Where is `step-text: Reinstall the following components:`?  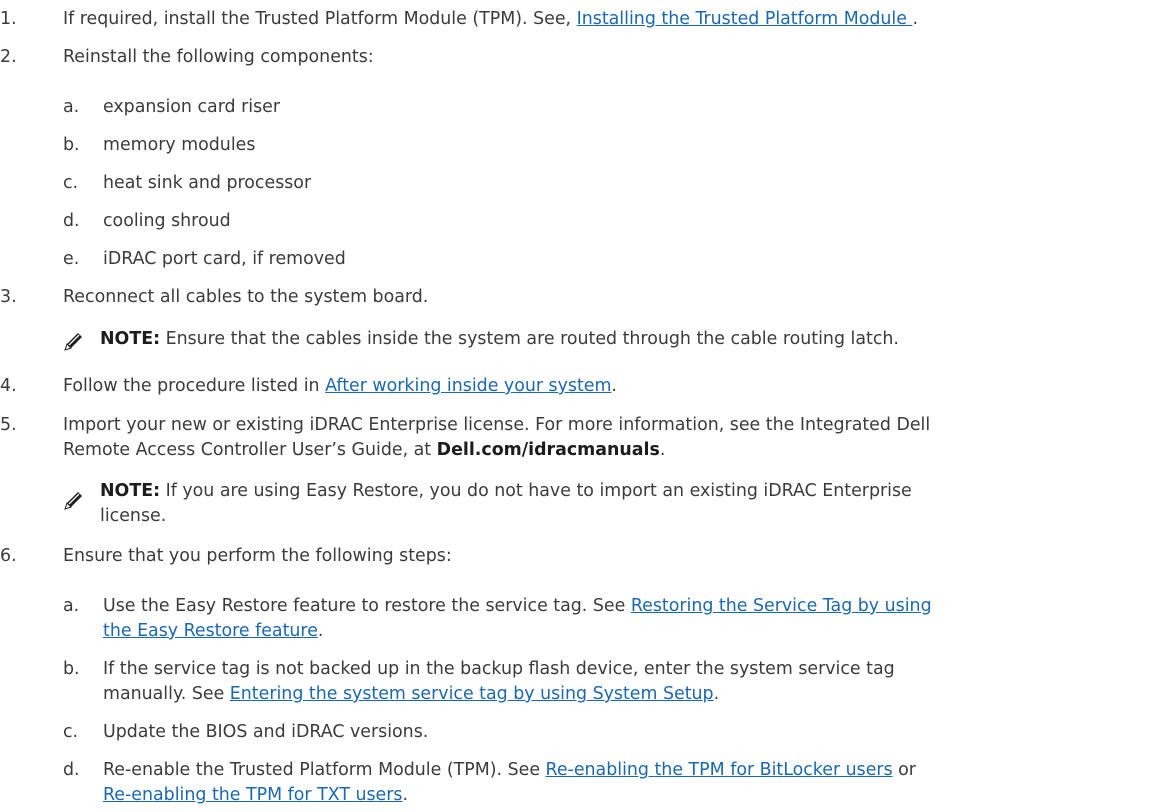 step-text: Reinstall the following components: is located at coordinates (218, 57).